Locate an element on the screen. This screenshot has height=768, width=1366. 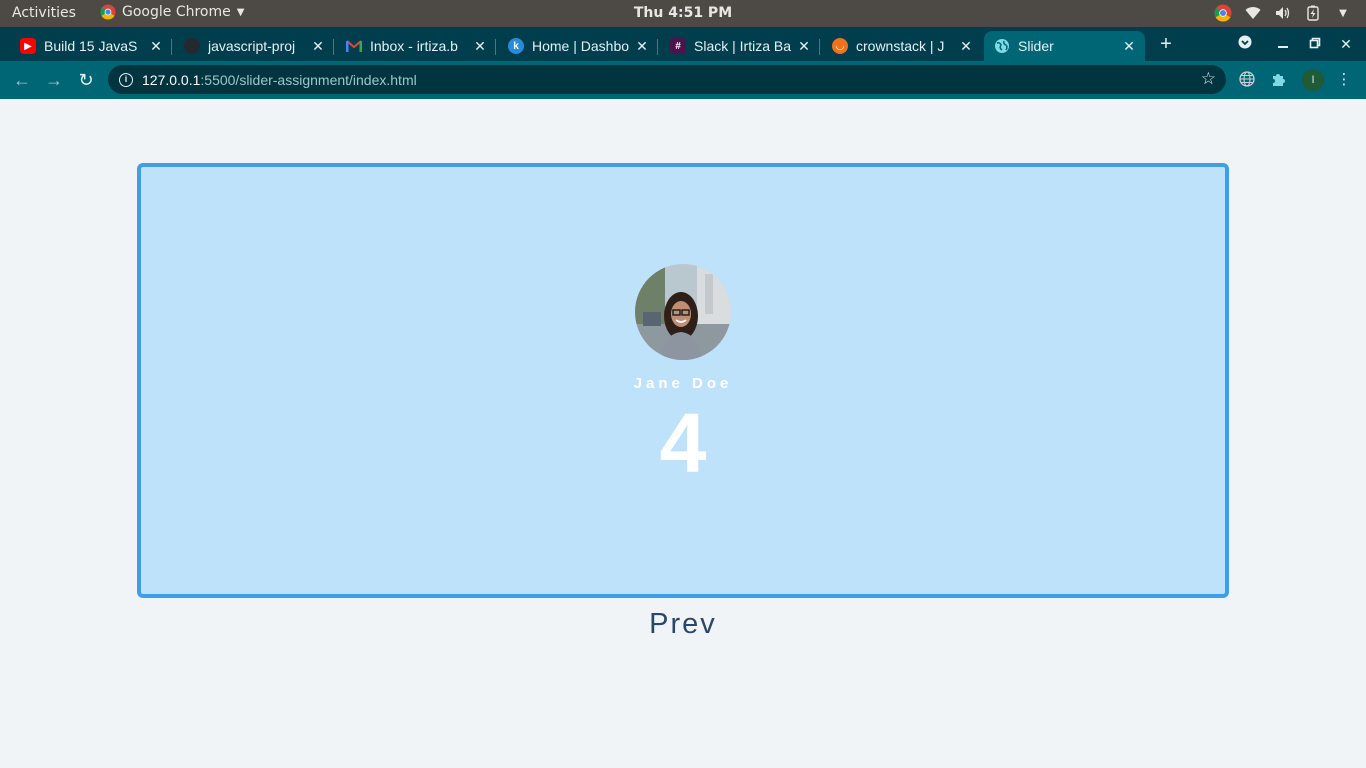
crownstack-icon: ◡ is located at coordinates (840, 46).